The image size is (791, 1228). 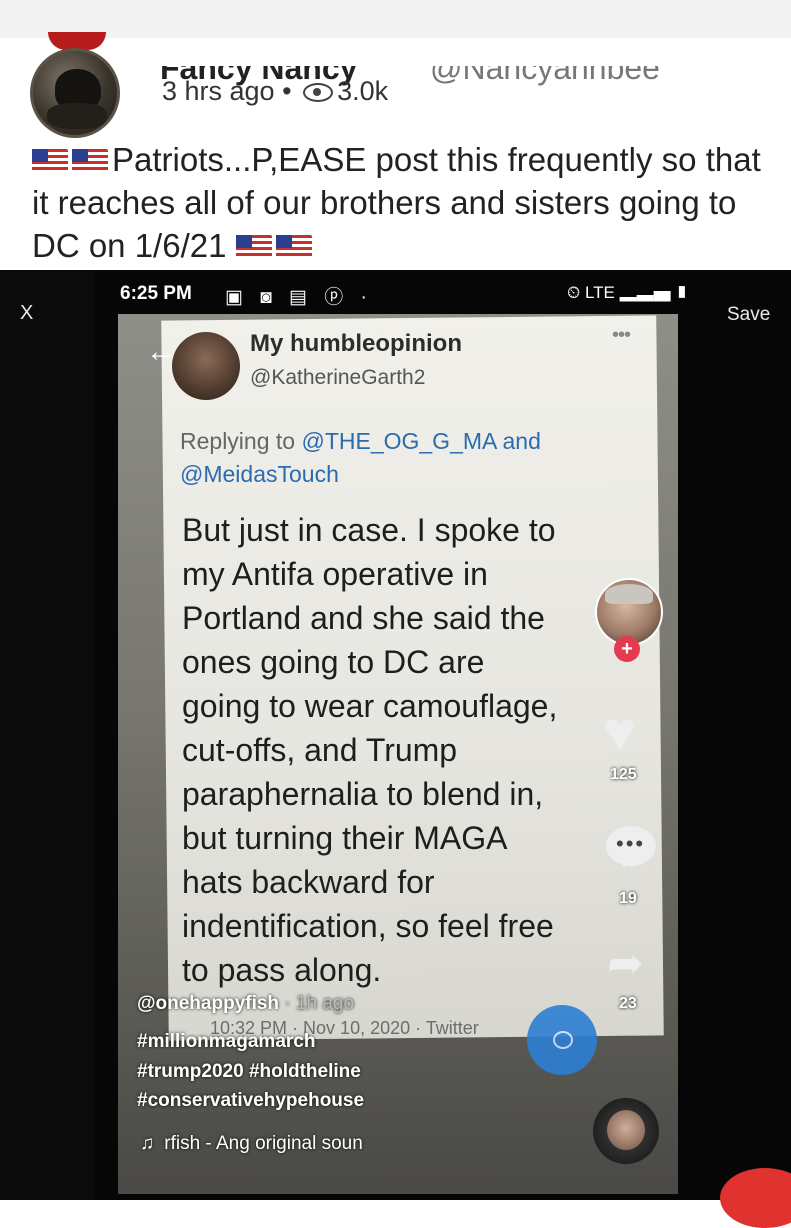 I want to click on status-network: ⏲ LTE ▂▃▅ ▮, so click(x=628, y=292).